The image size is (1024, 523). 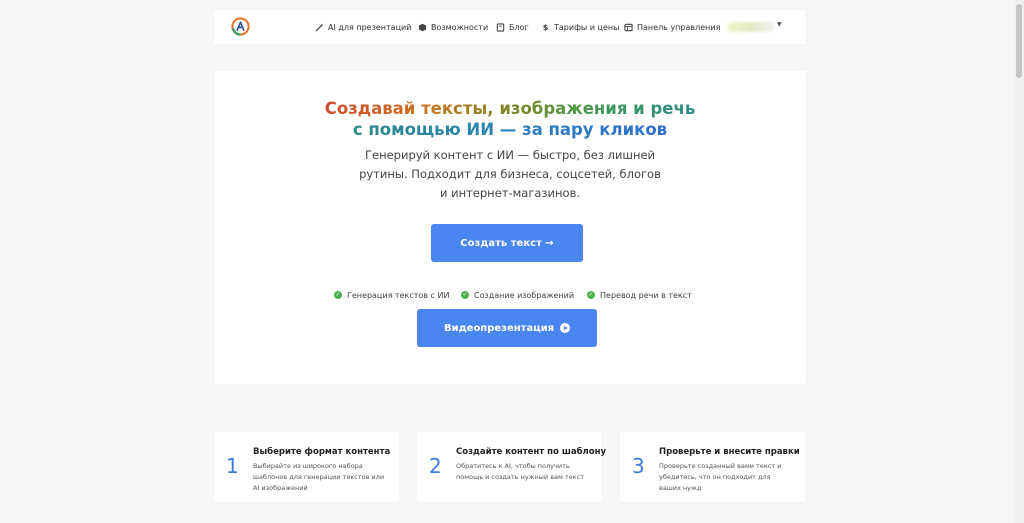 What do you see at coordinates (646, 295) in the screenshot?
I see `feature-label: Перевод речи в текст` at bounding box center [646, 295].